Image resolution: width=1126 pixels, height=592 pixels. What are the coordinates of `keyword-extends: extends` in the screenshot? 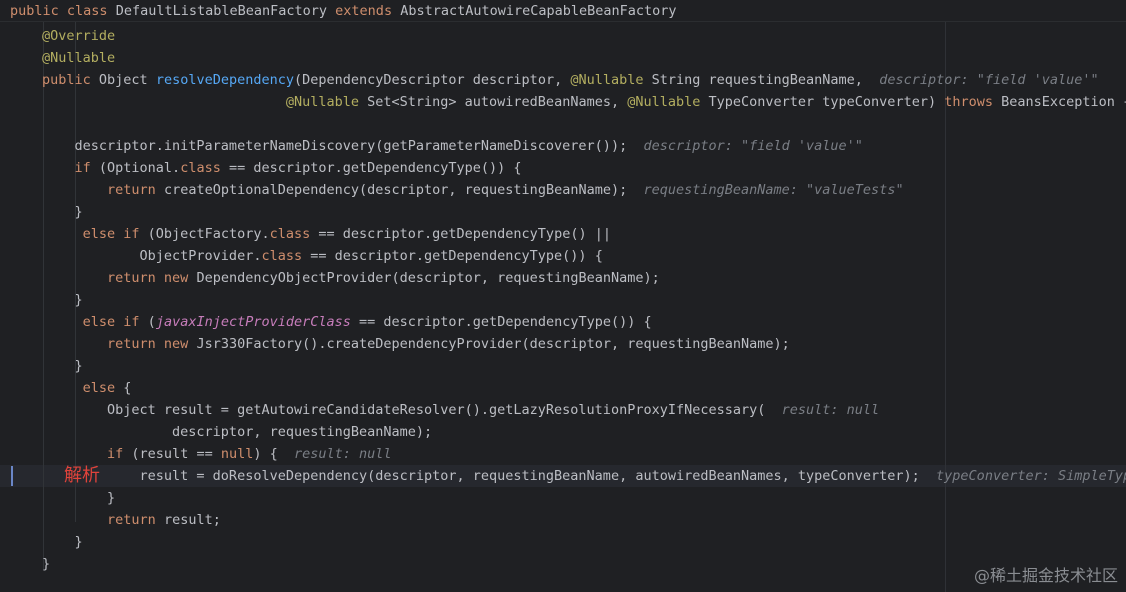 It's located at (364, 11).